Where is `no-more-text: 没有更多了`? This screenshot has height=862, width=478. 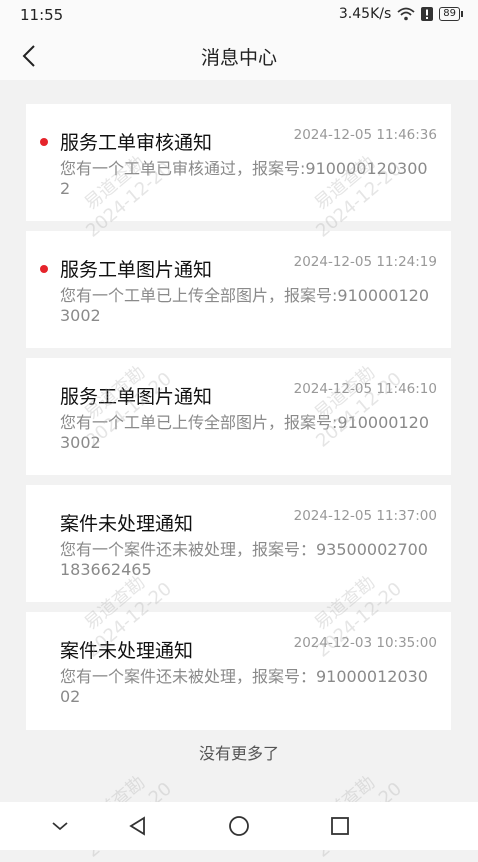 no-more-text: 没有更多了 is located at coordinates (238, 753).